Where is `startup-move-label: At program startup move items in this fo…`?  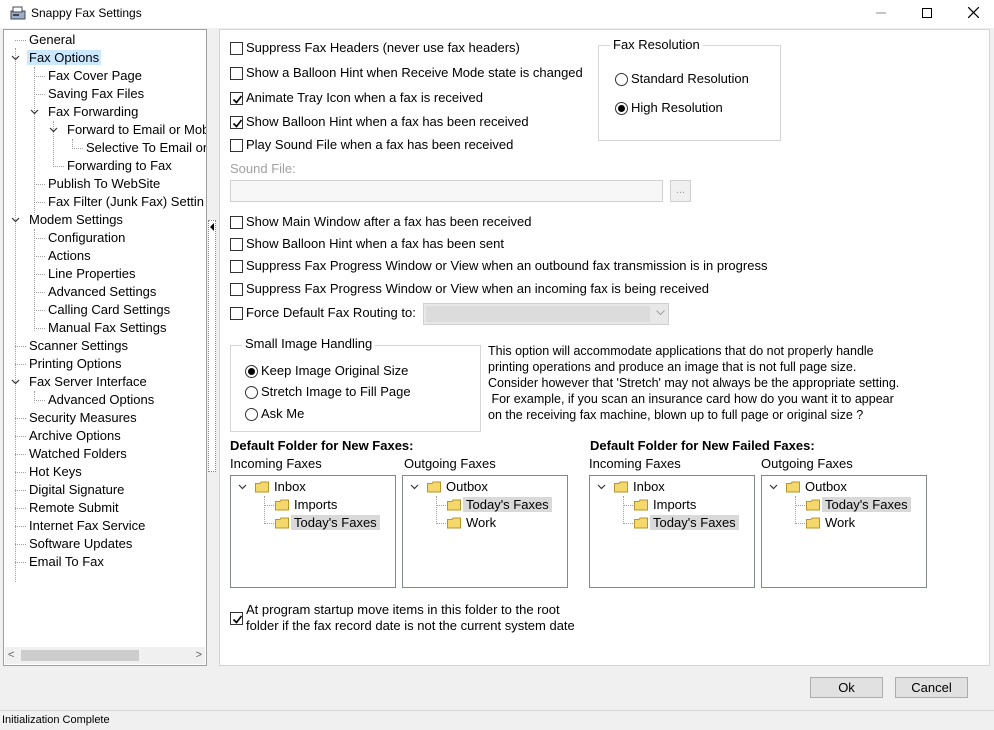 startup-move-label: At program startup move items in this fo… is located at coordinates (403, 609).